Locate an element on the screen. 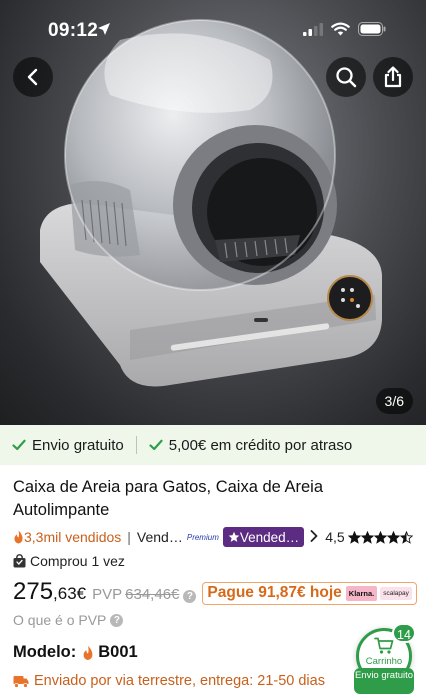 This screenshot has width=426, height=700. status-time: 09:12 is located at coordinates (73, 30).